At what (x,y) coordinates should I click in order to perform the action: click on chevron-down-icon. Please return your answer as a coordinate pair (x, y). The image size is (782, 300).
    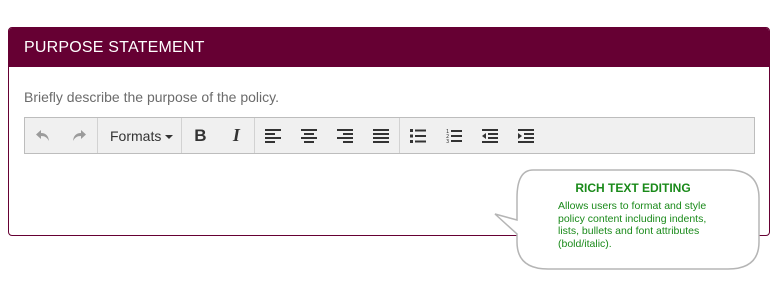
    Looking at the image, I should click on (169, 136).